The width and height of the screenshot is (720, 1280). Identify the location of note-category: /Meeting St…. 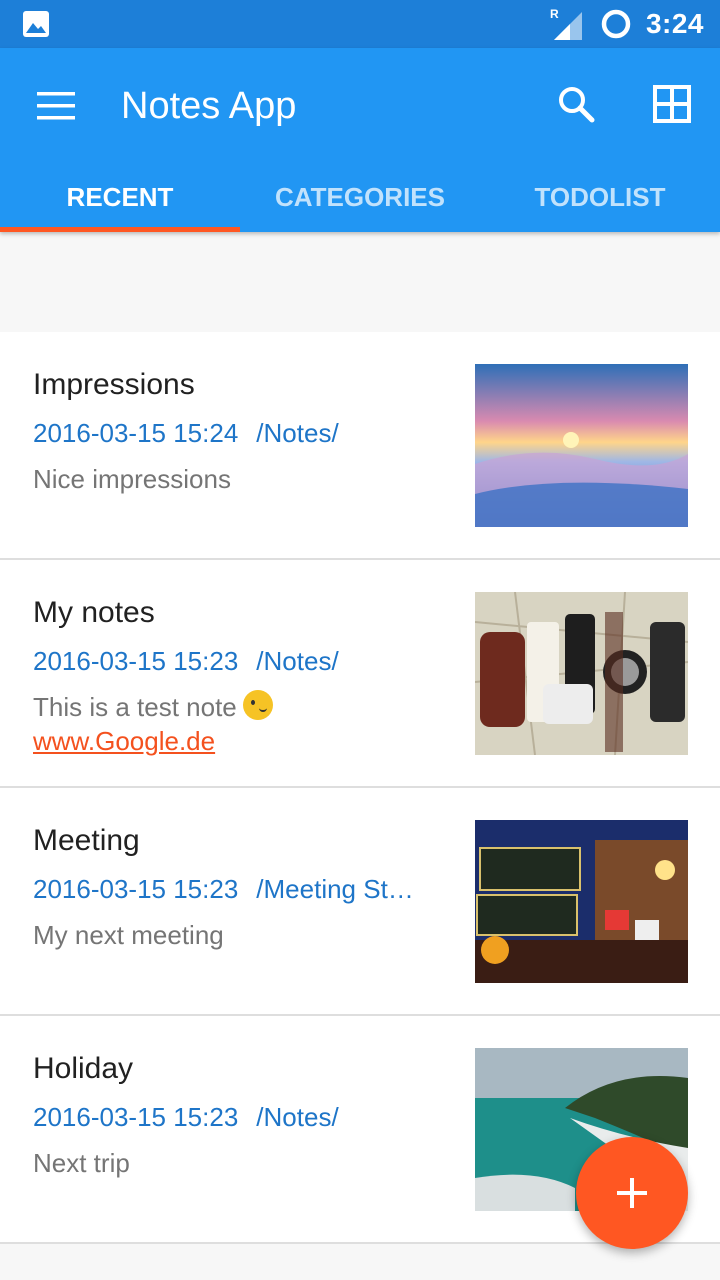
(335, 889).